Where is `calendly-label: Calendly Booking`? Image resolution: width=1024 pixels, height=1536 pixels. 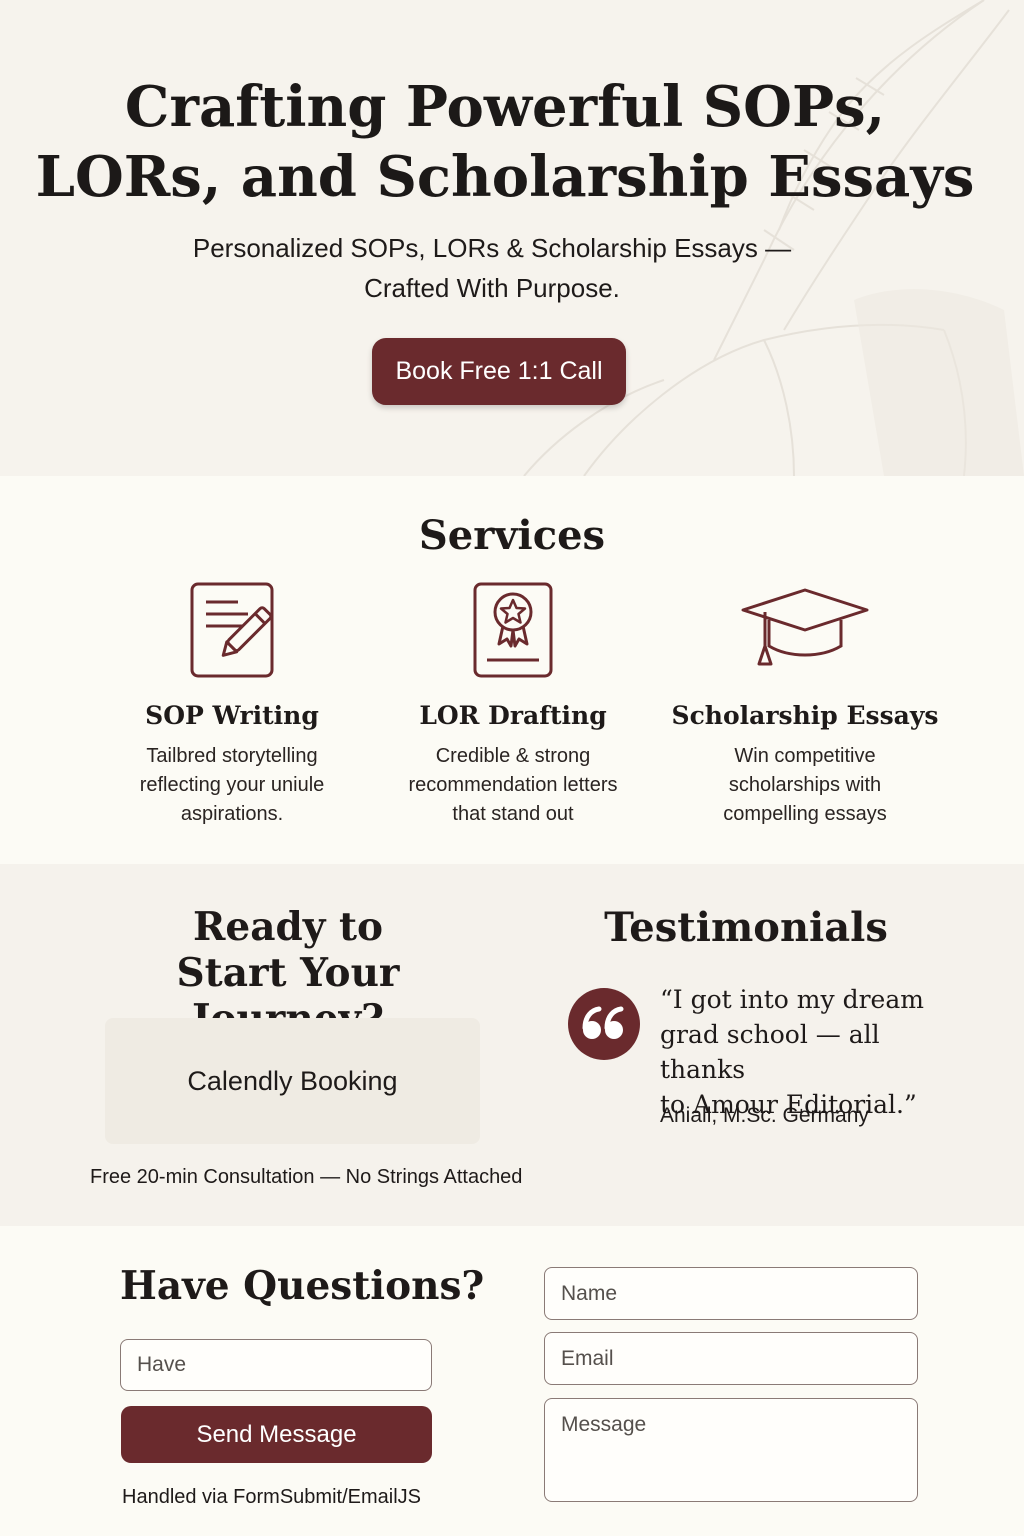 calendly-label: Calendly Booking is located at coordinates (292, 1080).